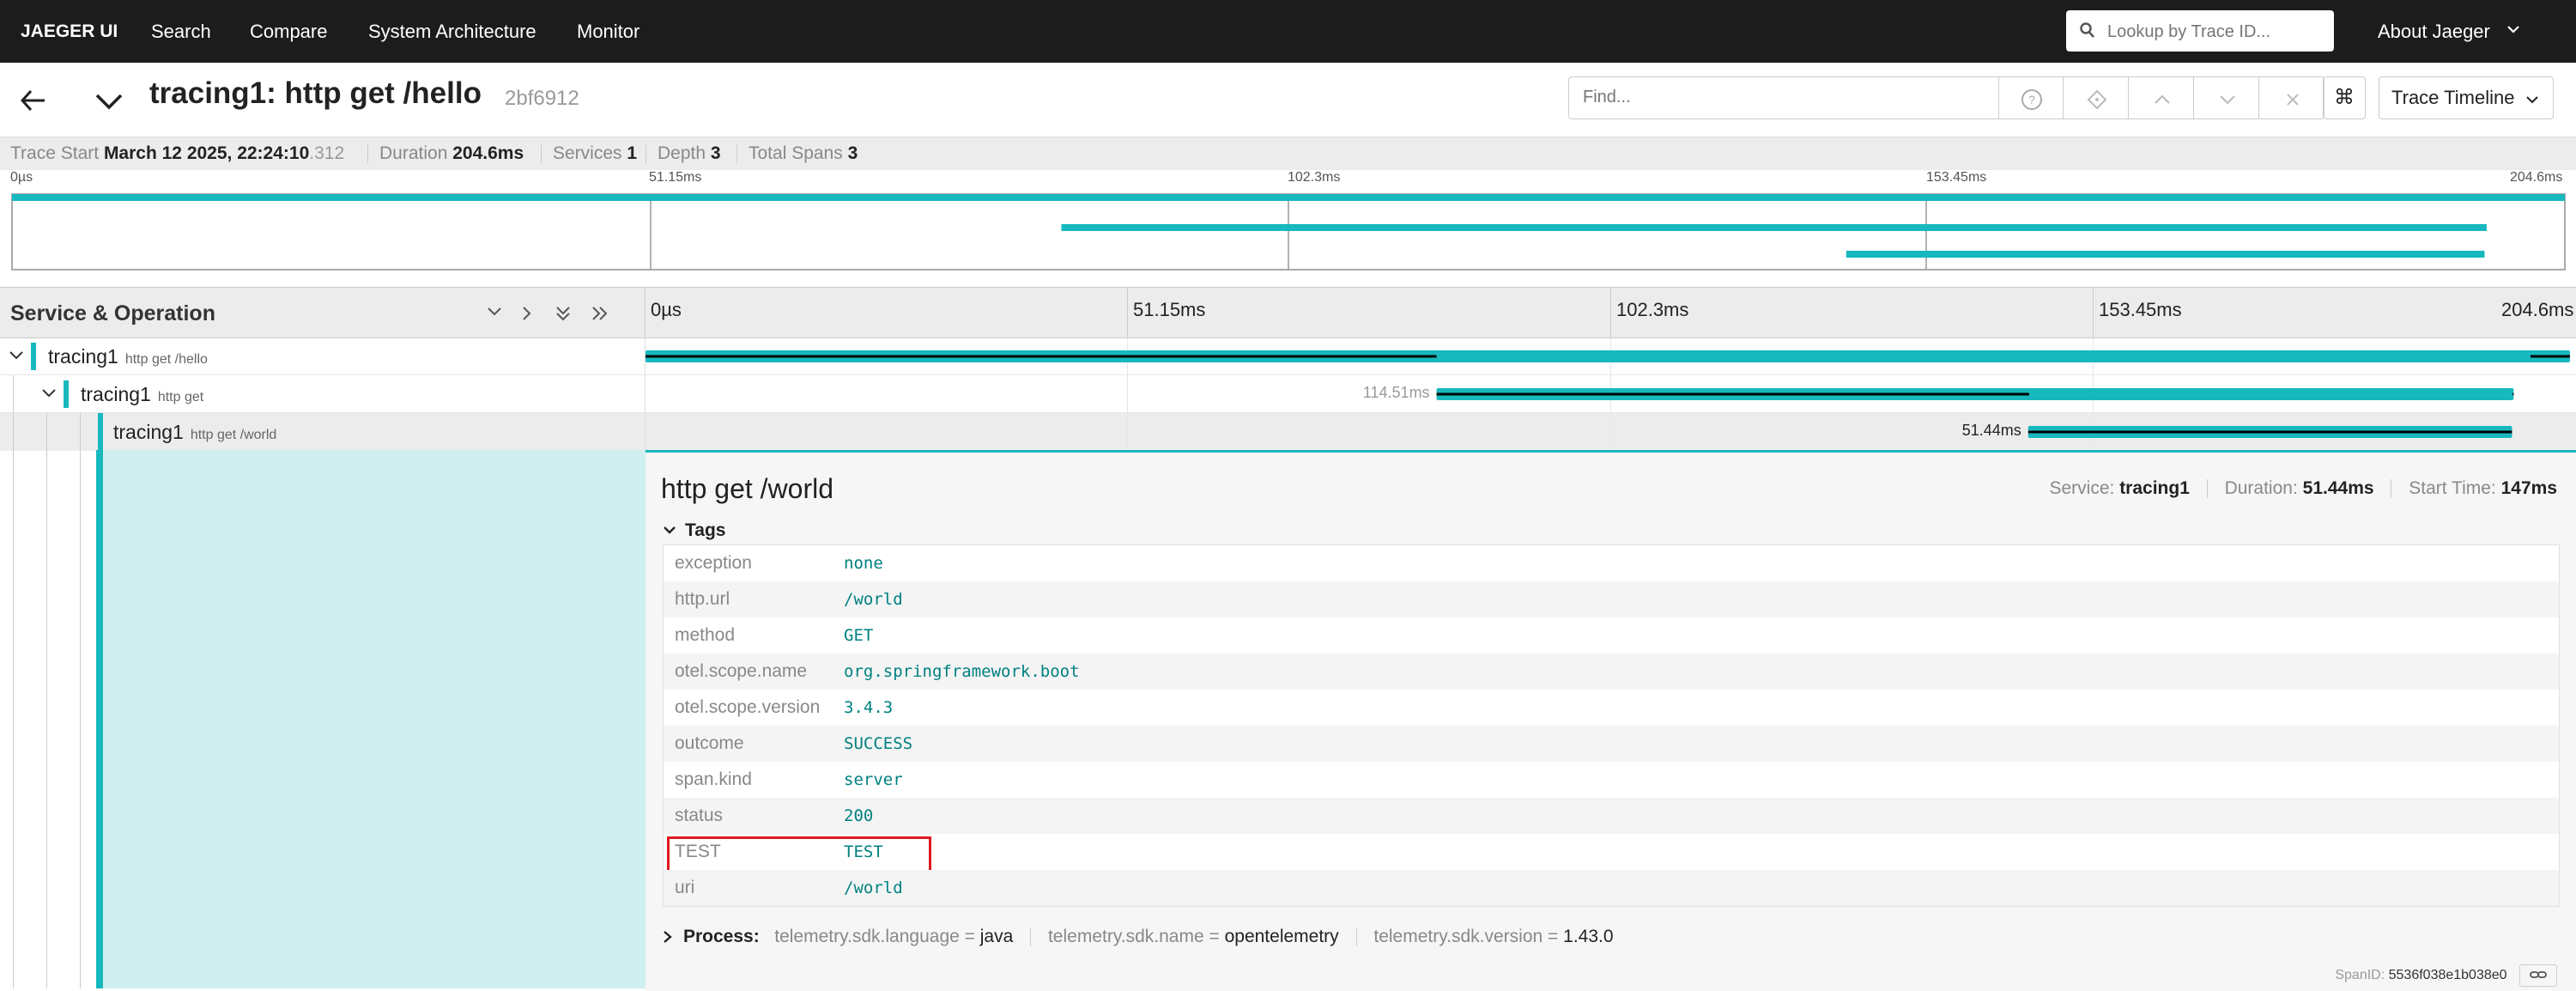 The height and width of the screenshot is (991, 2576). I want to click on trace-start: Trace Start March 12 2025, 22:24:10.312, so click(177, 153).